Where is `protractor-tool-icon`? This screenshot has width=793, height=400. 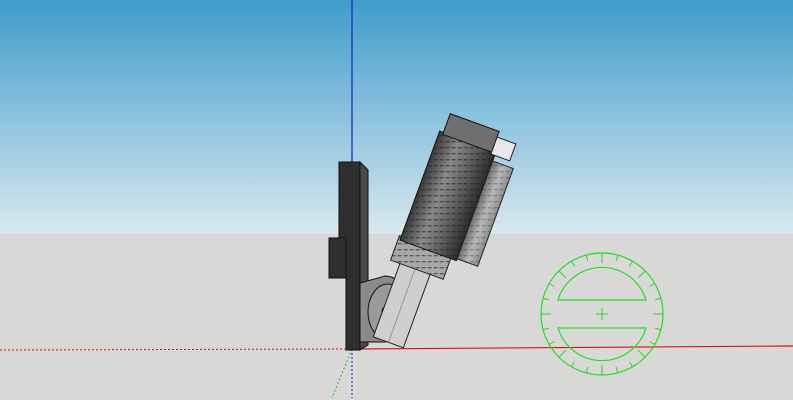
protractor-tool-icon is located at coordinates (602, 314).